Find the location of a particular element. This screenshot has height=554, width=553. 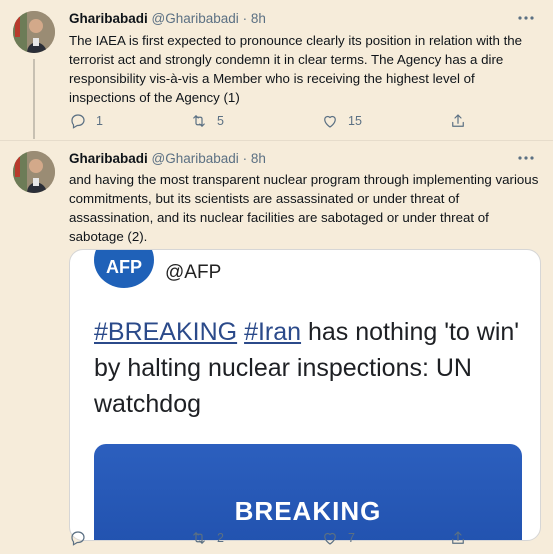

hashtag-breaking: #BREAKING is located at coordinates (166, 332).